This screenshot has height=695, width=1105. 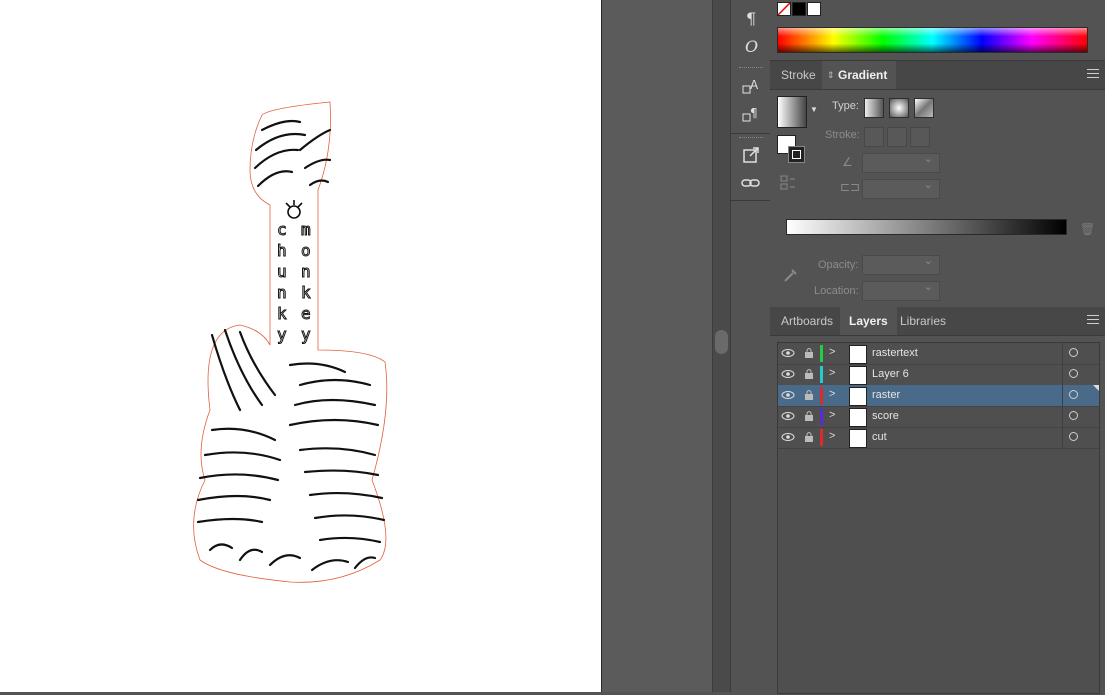 What do you see at coordinates (814, 9) in the screenshot?
I see `white-swatch` at bounding box center [814, 9].